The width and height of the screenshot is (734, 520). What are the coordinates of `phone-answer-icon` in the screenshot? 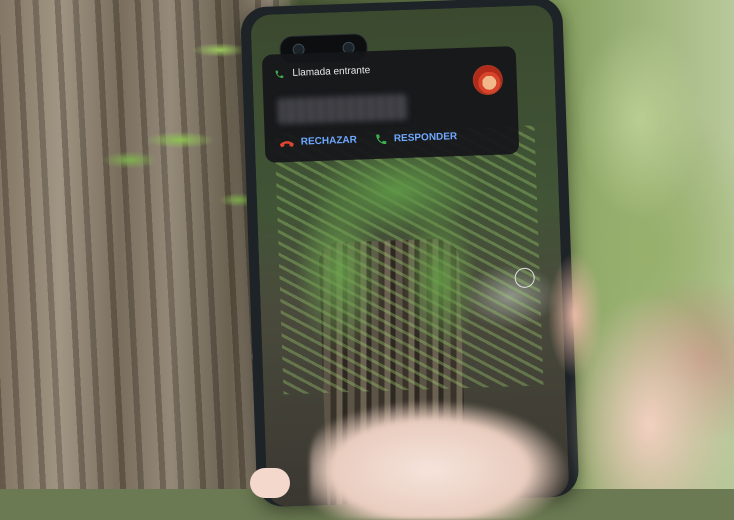 It's located at (381, 139).